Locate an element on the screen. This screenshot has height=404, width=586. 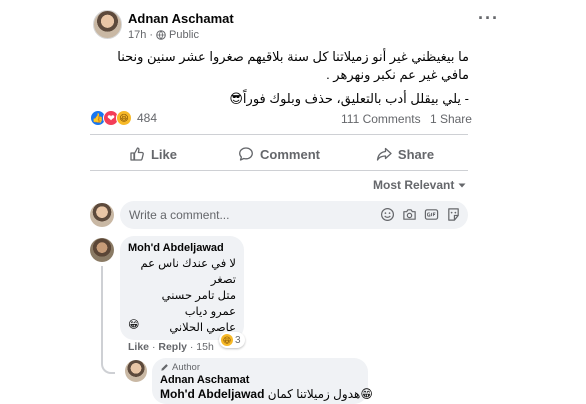
comment-reactions: 😆 3 is located at coordinates (232, 340).